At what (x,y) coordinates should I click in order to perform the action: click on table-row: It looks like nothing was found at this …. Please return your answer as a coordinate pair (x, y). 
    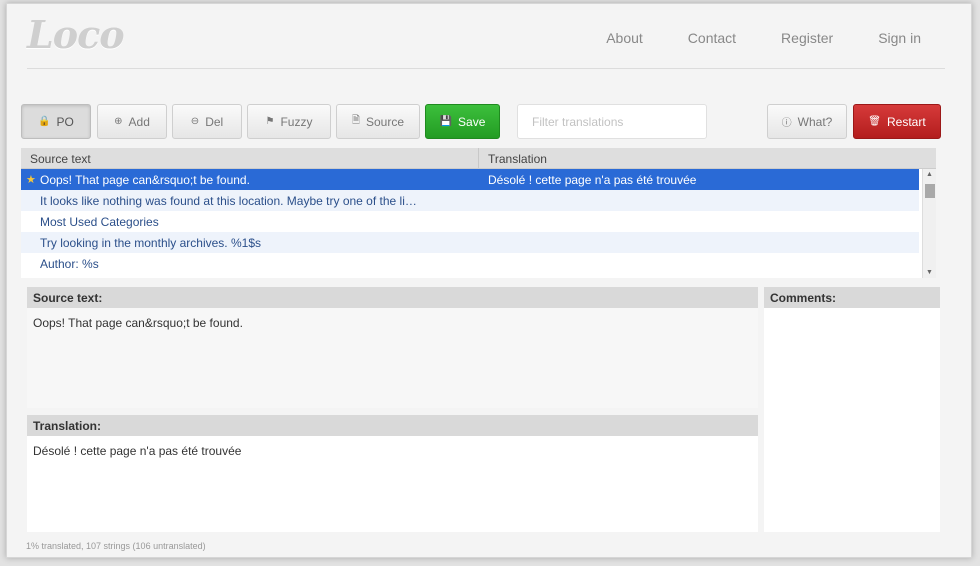
    Looking at the image, I should click on (470, 200).